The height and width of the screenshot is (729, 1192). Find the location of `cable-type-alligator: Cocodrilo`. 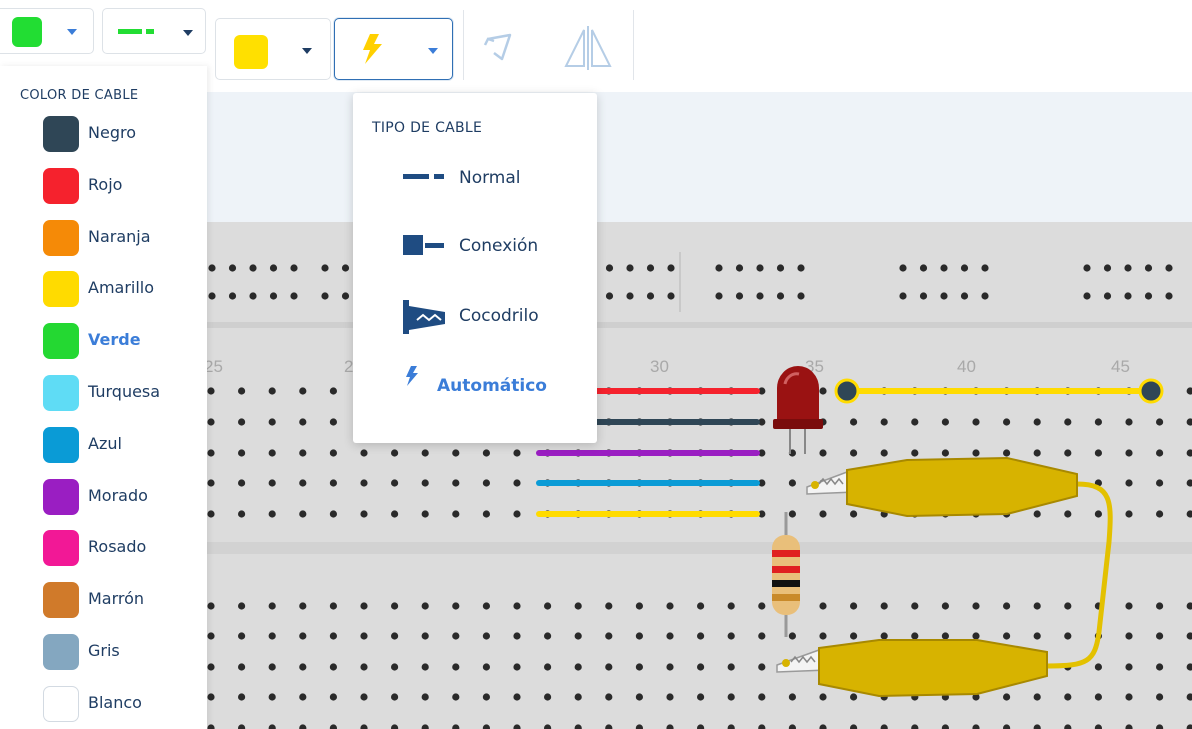

cable-type-alligator: Cocodrilo is located at coordinates (475, 317).